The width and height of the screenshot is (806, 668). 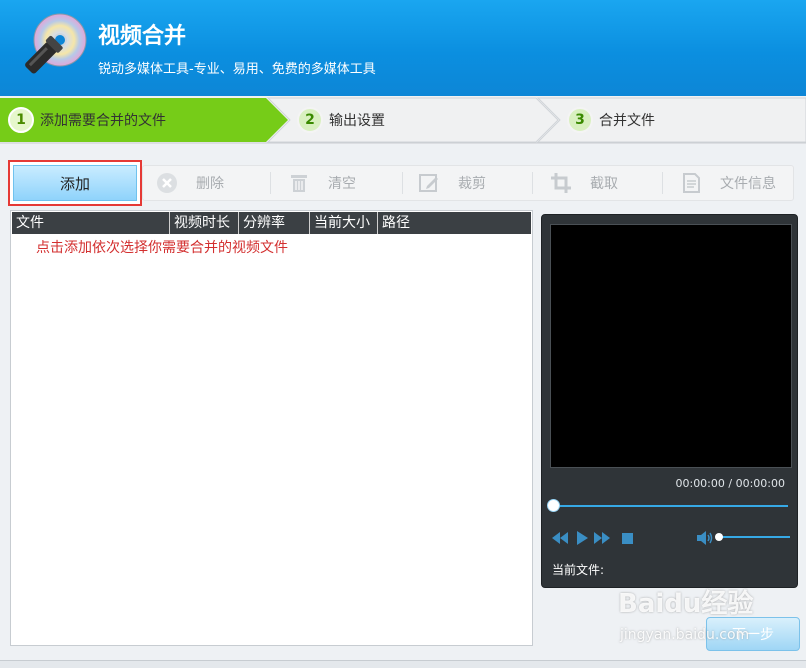 I want to click on column-resolution: 分辨率, so click(x=274, y=223).